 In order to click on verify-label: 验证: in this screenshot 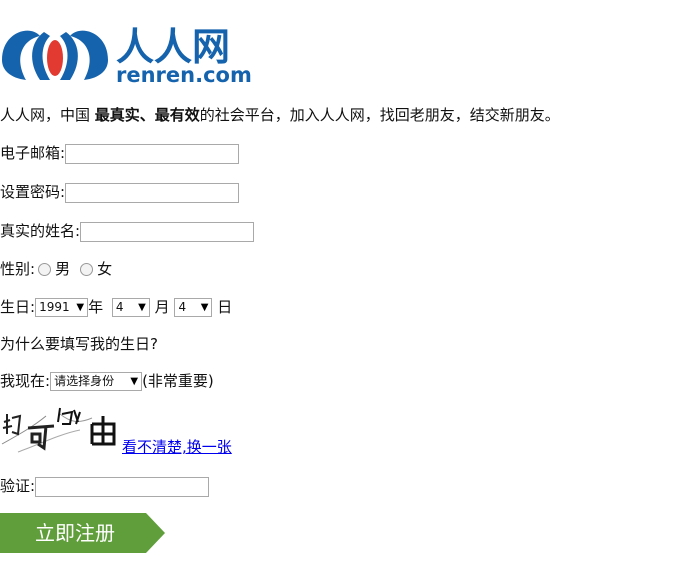, I will do `click(18, 486)`.